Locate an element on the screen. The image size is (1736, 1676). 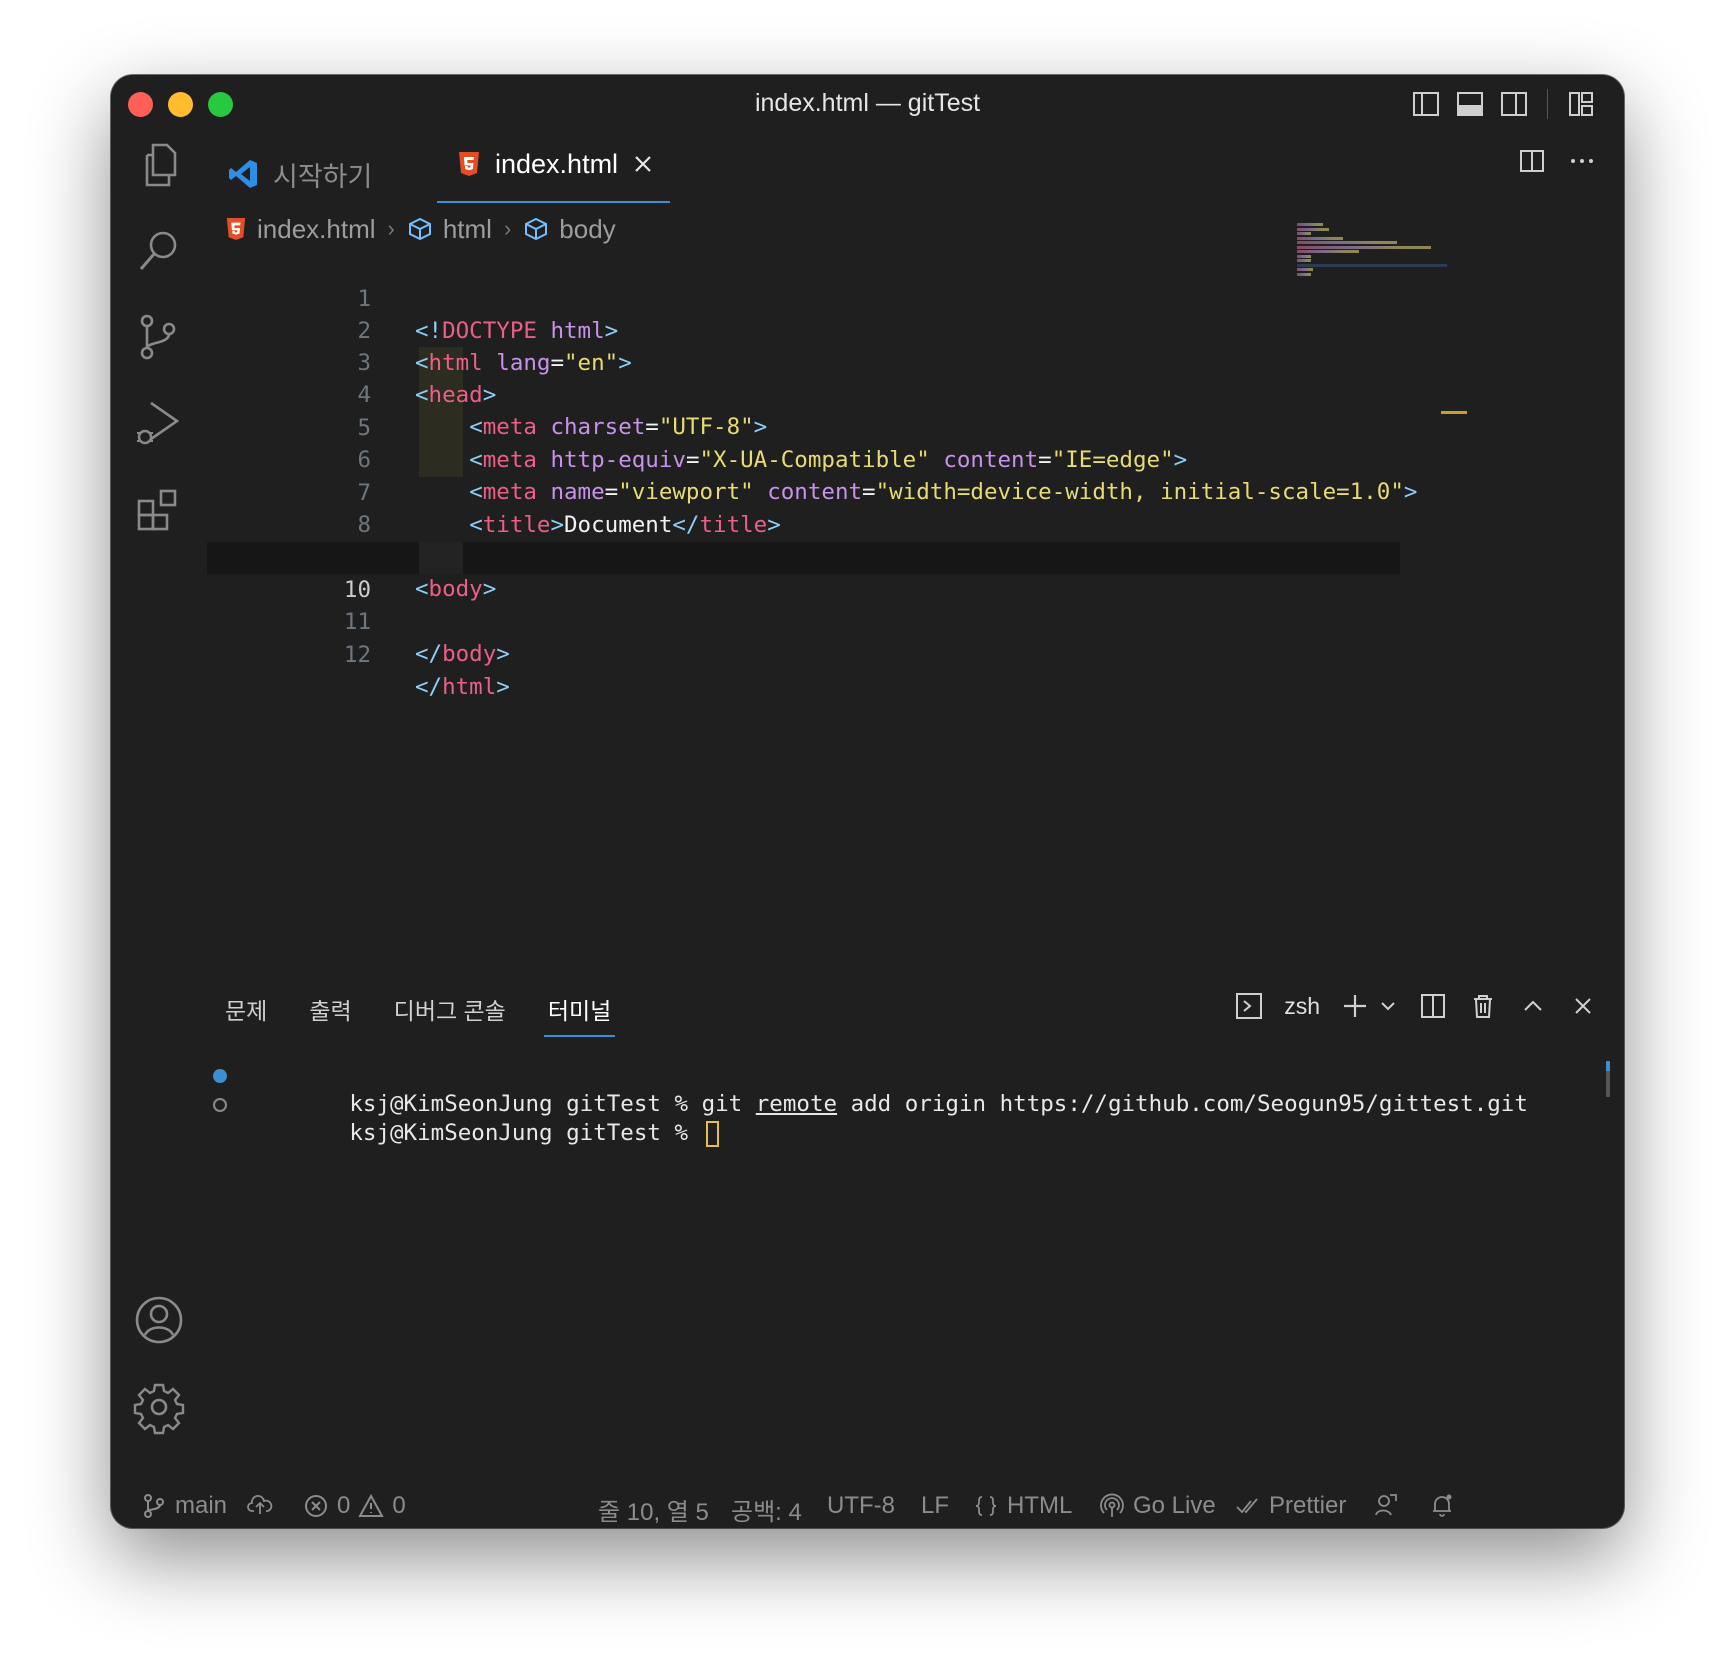
cursor-position: 줄 10, 열 5 is located at coordinates (653, 1509).